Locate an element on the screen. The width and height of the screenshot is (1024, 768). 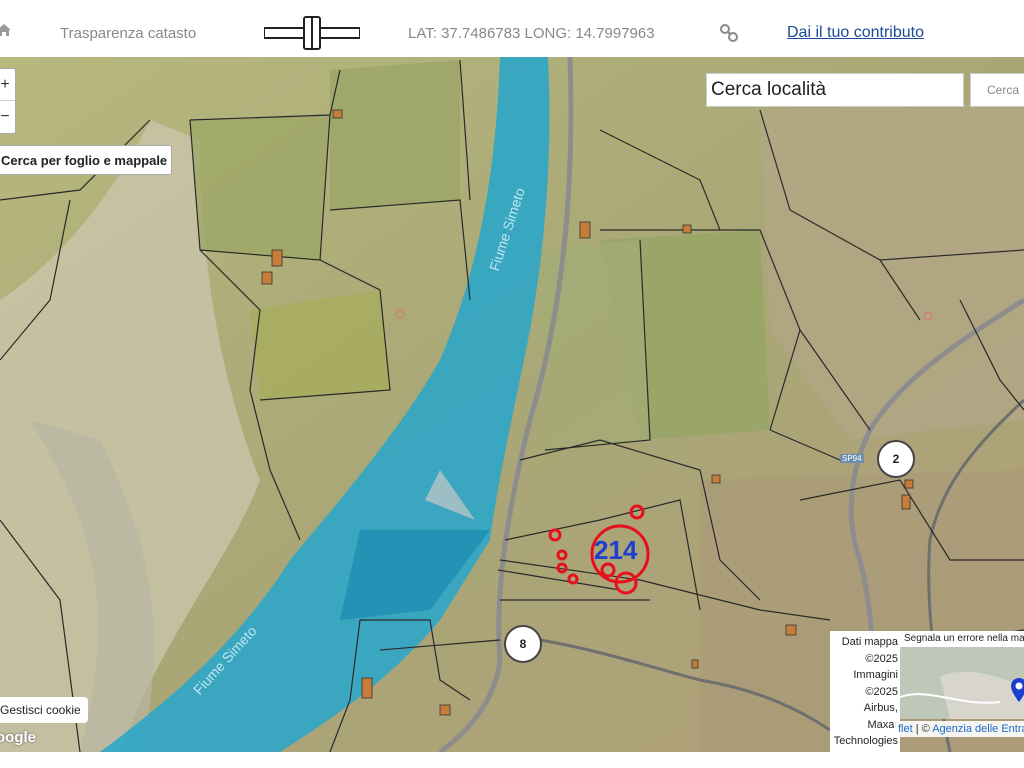
zoom-out-button: − is located at coordinates (7, 116).